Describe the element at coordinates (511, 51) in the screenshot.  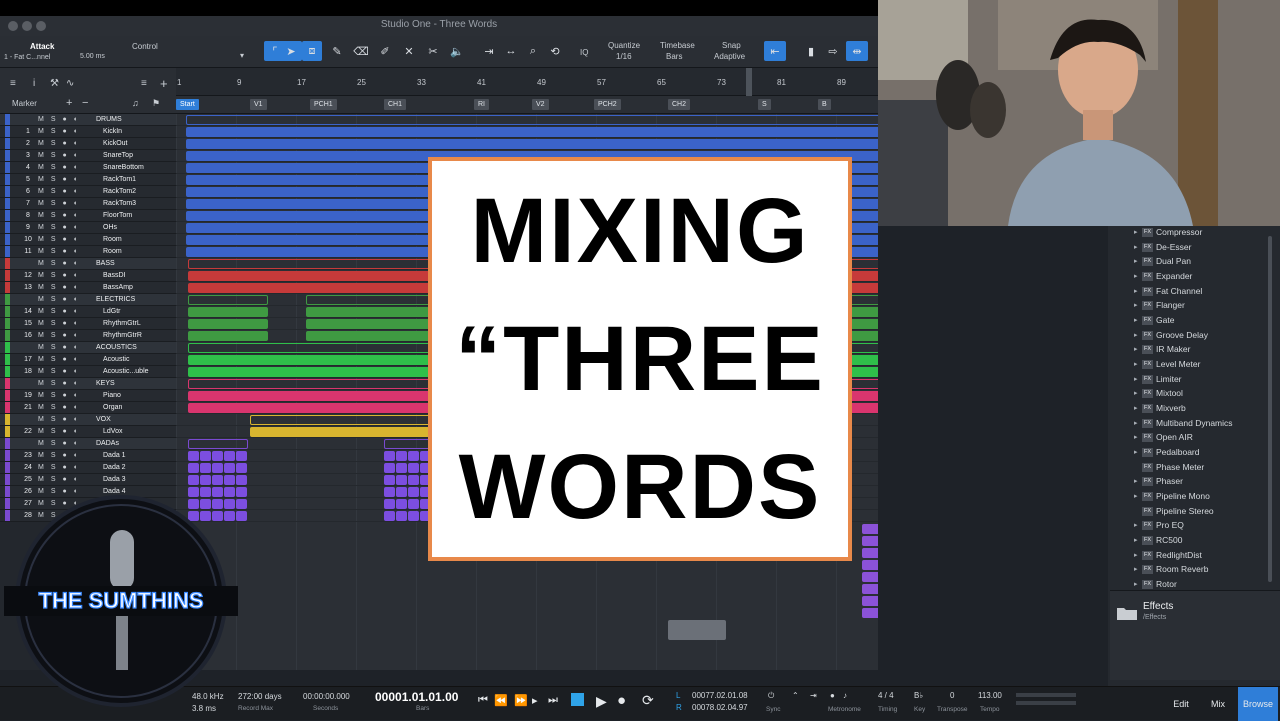
I see `stretch-button: ↔` at that location.